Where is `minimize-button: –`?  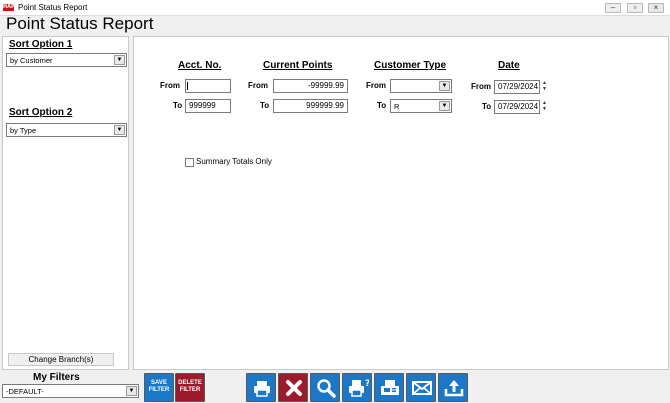 minimize-button: – is located at coordinates (613, 8).